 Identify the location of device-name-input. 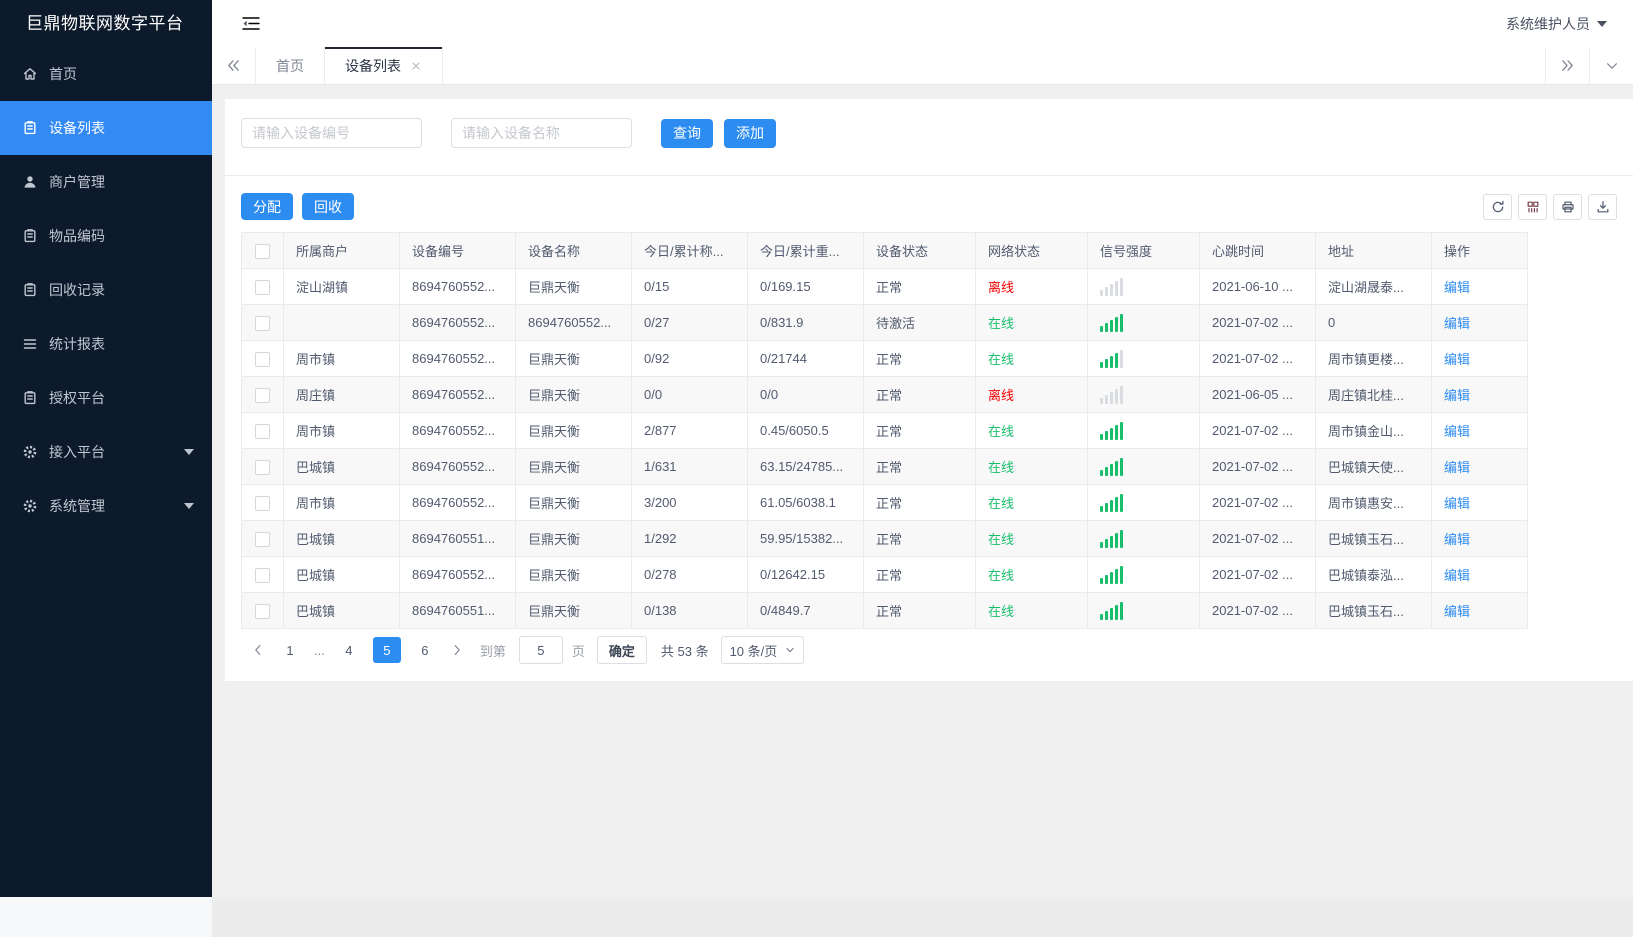
(541, 133).